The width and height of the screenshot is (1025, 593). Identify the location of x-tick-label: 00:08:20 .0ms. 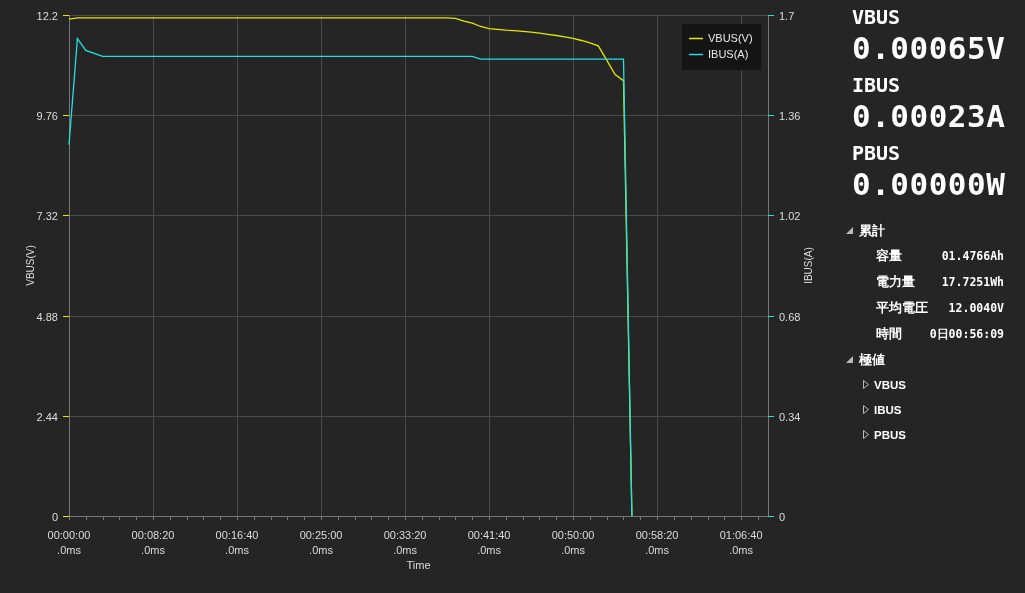
(153, 542).